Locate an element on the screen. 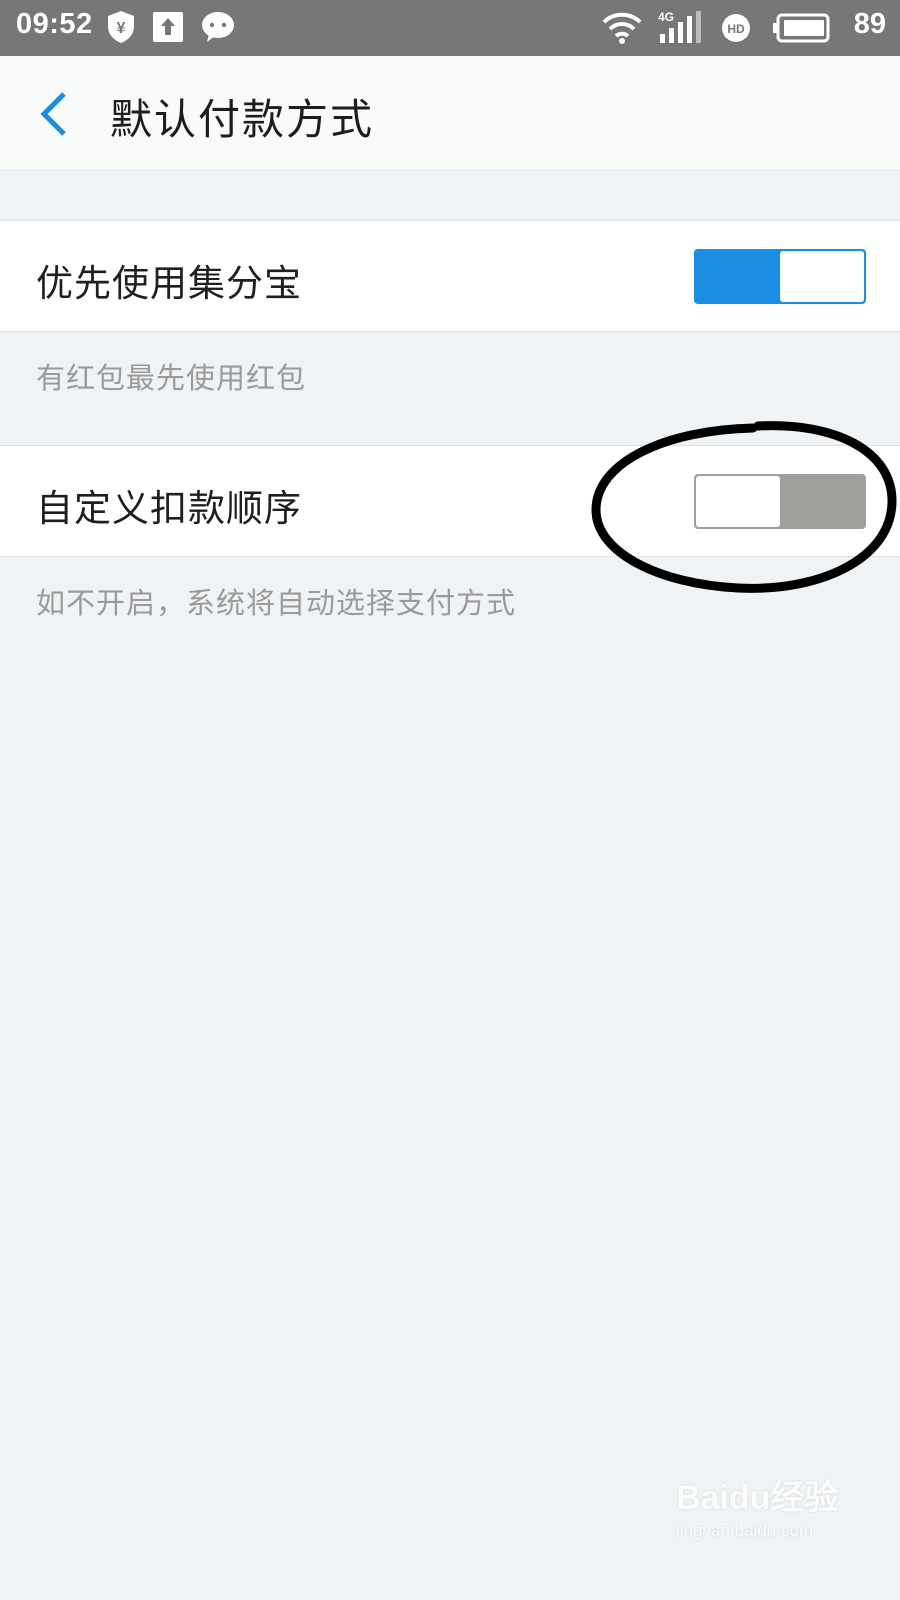 This screenshot has height=1600, width=900. shield-yen-icon: ¥ is located at coordinates (121, 27).